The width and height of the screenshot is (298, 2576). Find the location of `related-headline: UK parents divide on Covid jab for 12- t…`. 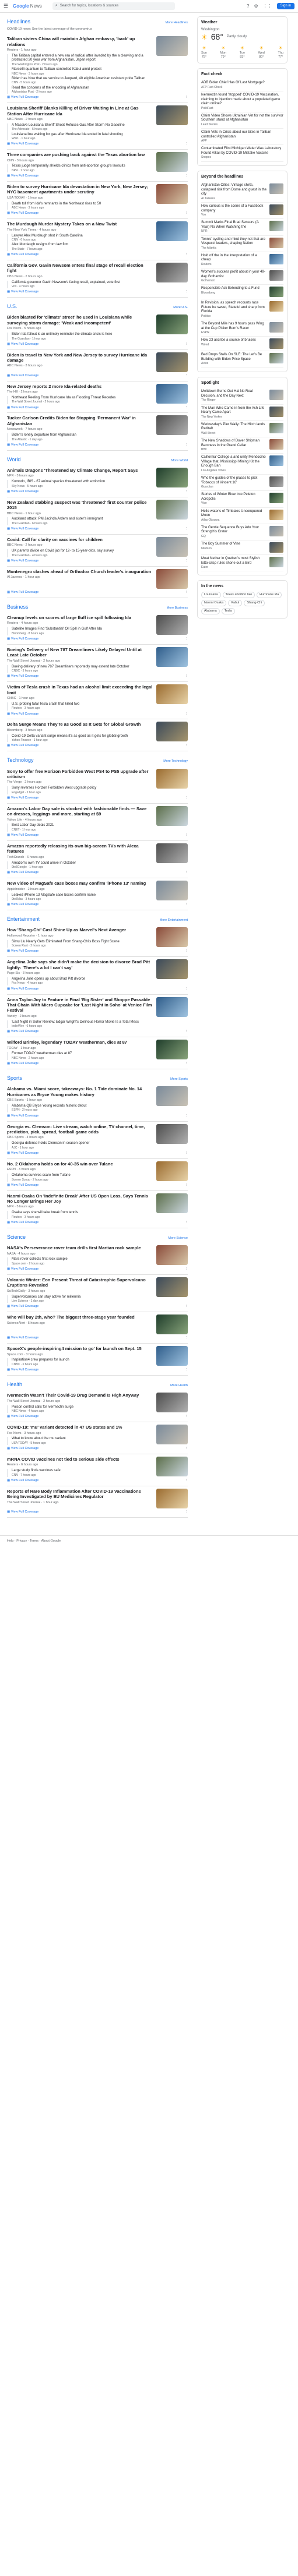

related-headline: UK parents divide on Covid jab for 12- t… is located at coordinates (82, 551).